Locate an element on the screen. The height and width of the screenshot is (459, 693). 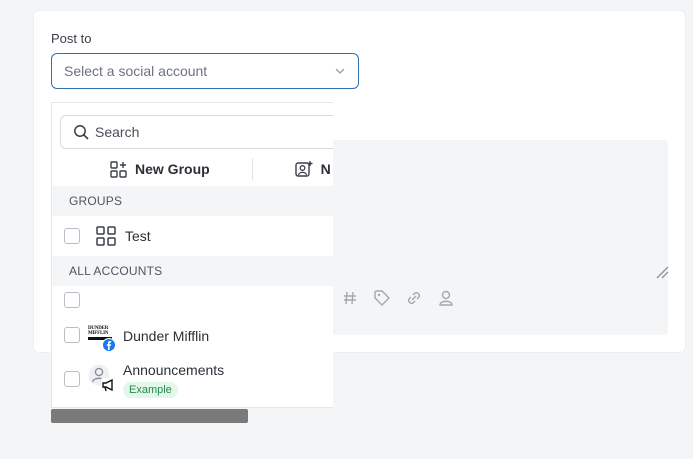
all-accounts-header: ALL ACCOUNTS is located at coordinates (192, 271).